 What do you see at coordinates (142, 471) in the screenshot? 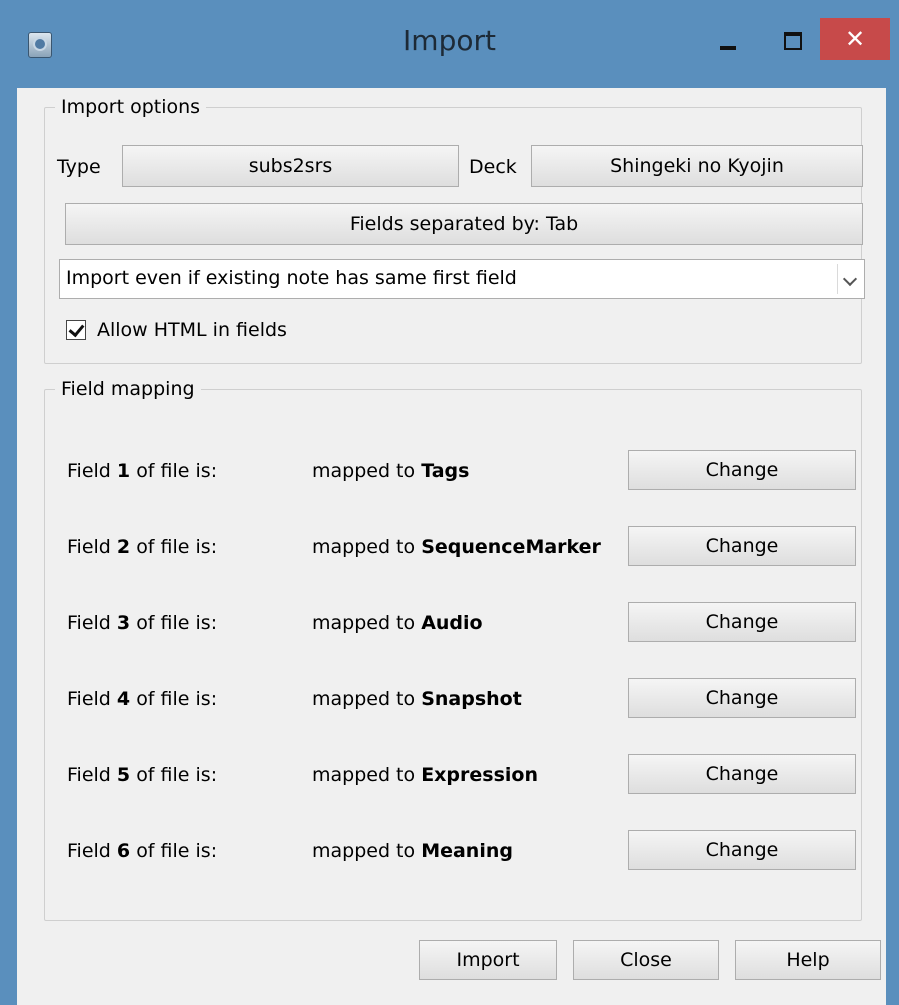
I see `field-row-label: Field 1 of file is:` at bounding box center [142, 471].